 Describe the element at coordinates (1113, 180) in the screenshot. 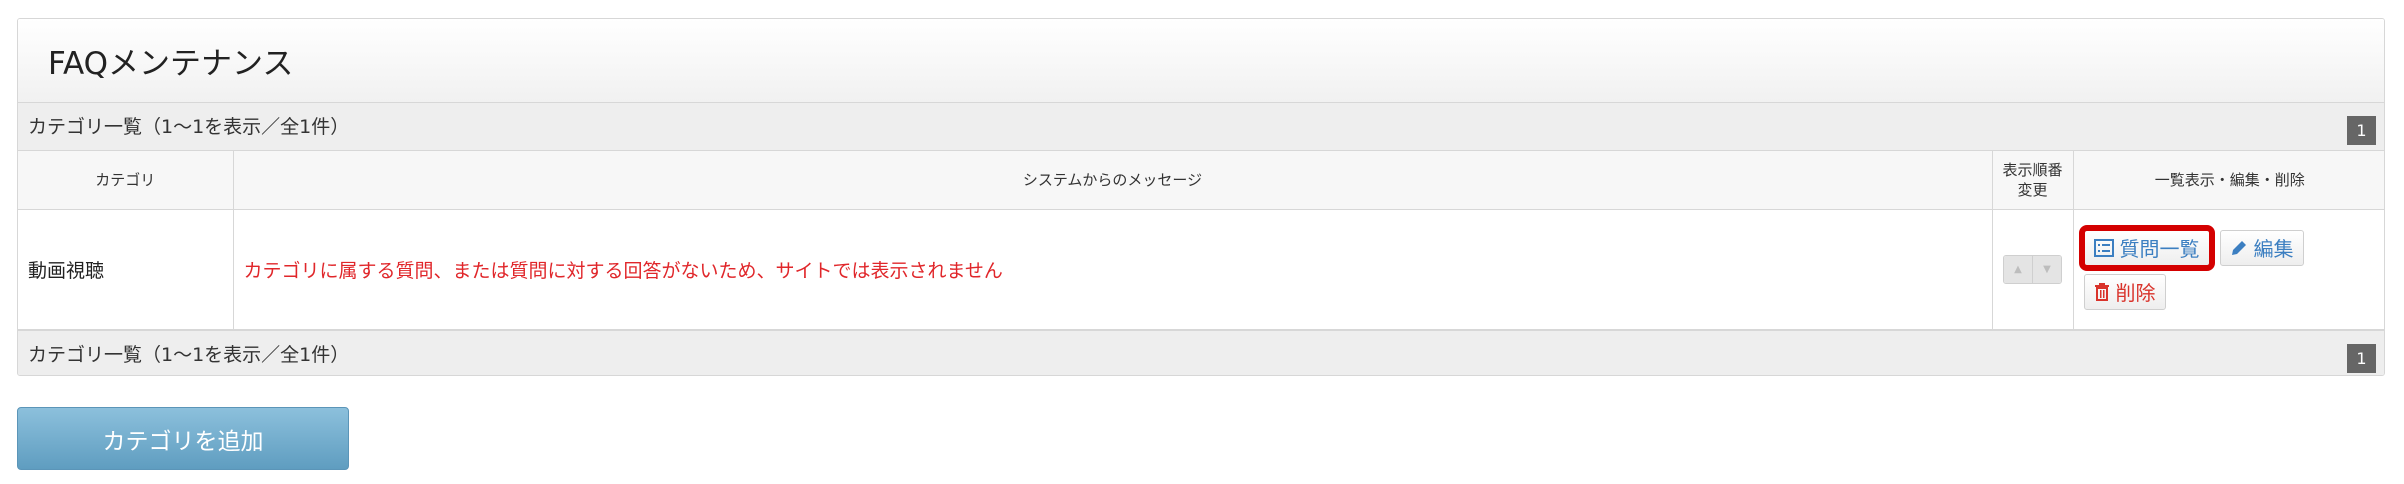

I see `column-header-message: システムからのメッセージ` at that location.